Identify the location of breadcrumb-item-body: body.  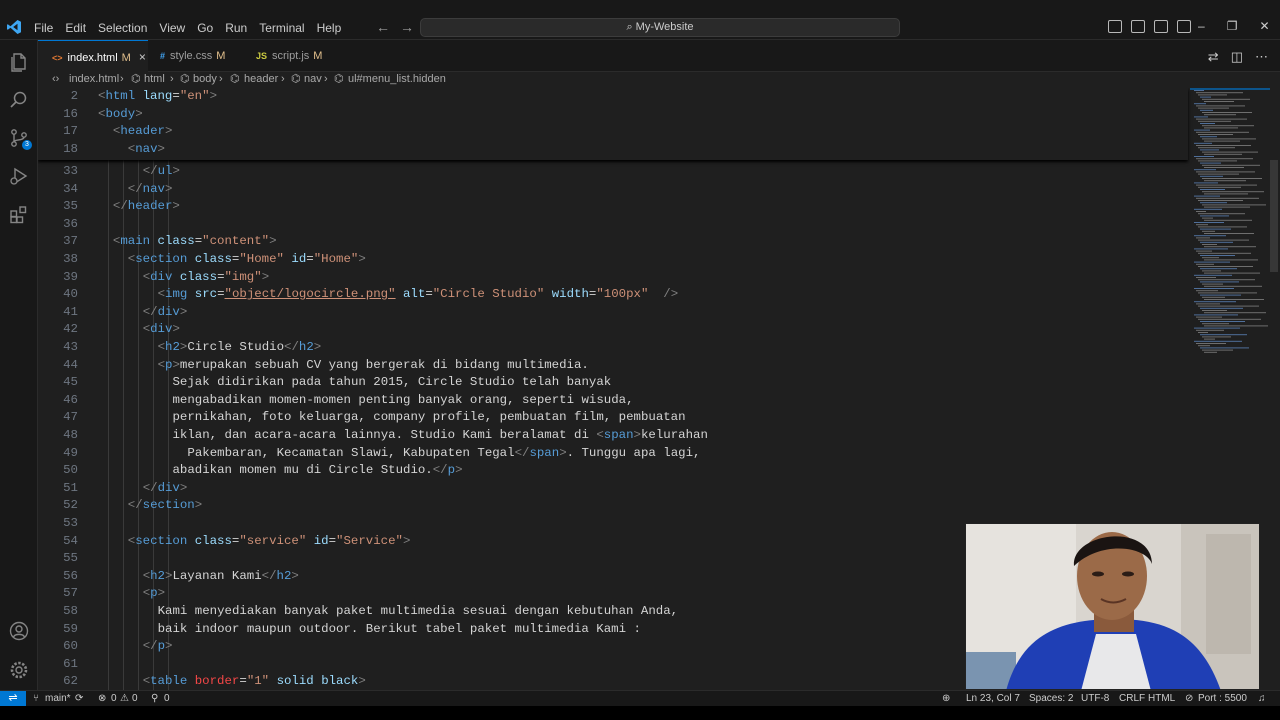
(205, 79).